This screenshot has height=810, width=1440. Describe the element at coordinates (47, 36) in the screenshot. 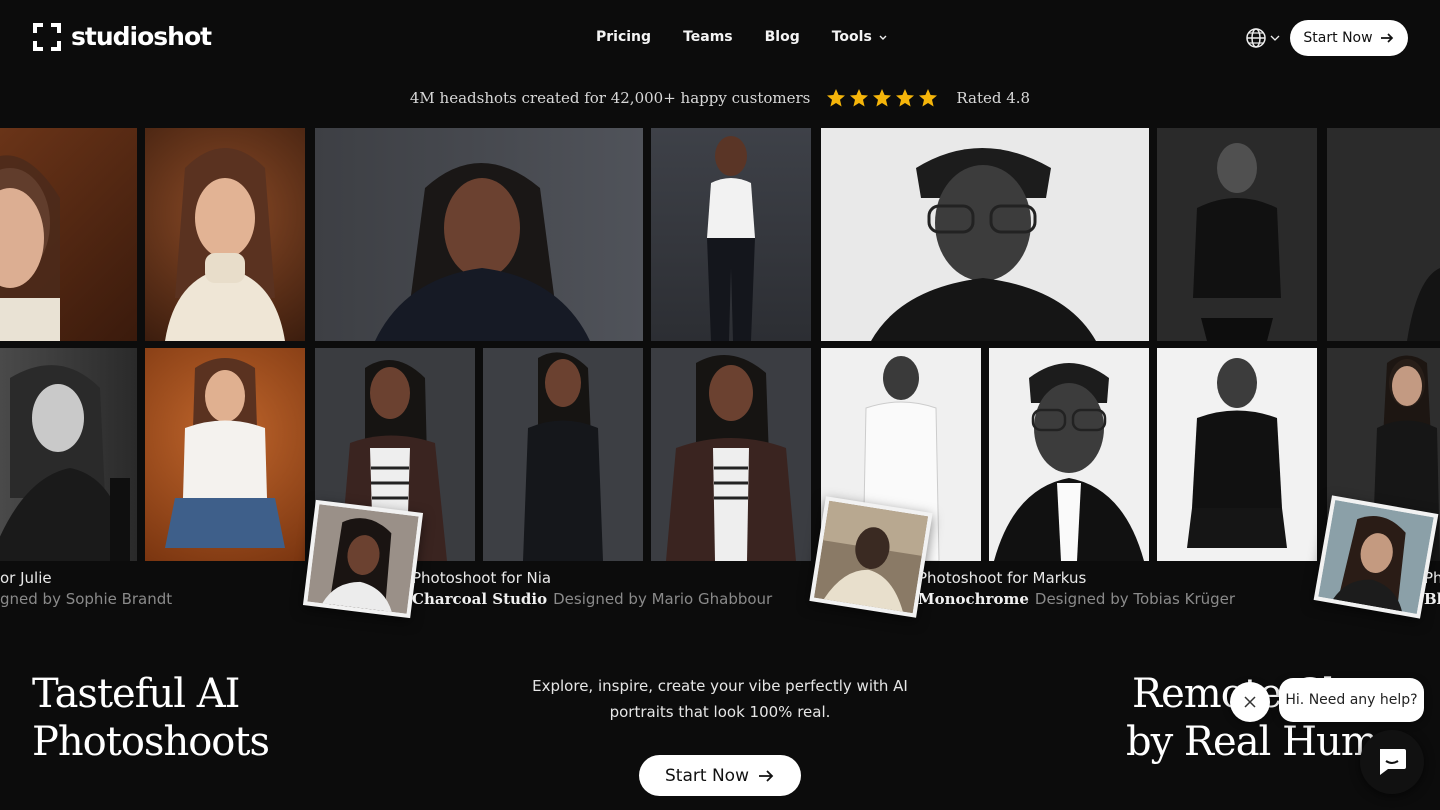

I see `logo-icon` at that location.